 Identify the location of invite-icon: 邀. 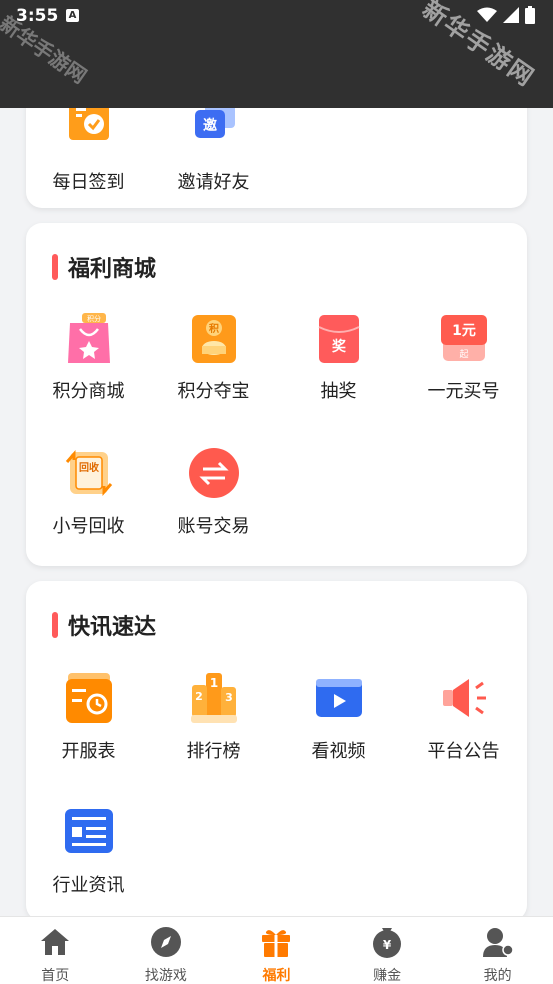
(214, 129).